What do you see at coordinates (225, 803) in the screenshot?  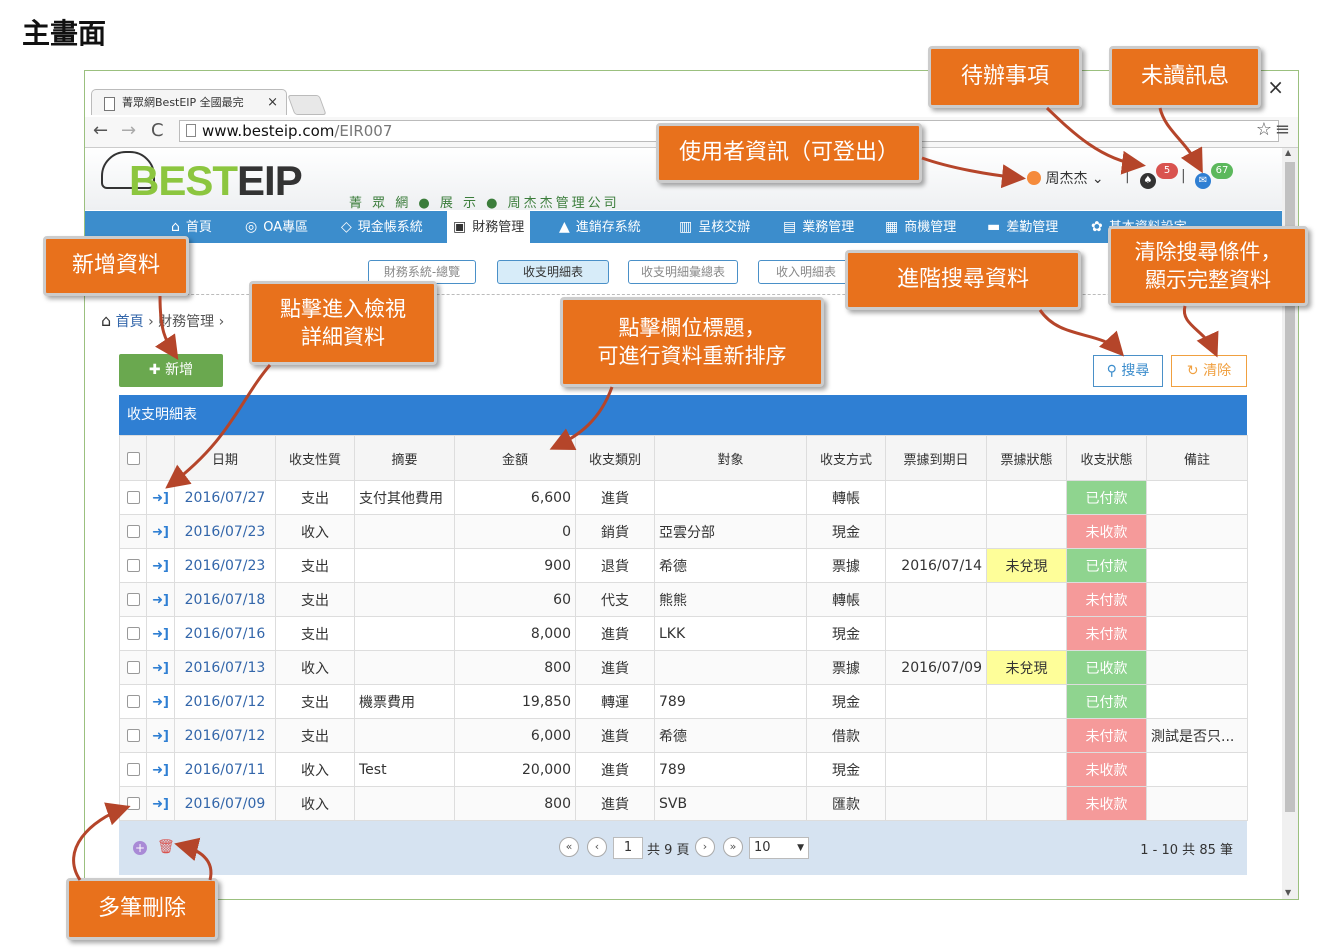 I see `cell-date: 2016/07/09` at bounding box center [225, 803].